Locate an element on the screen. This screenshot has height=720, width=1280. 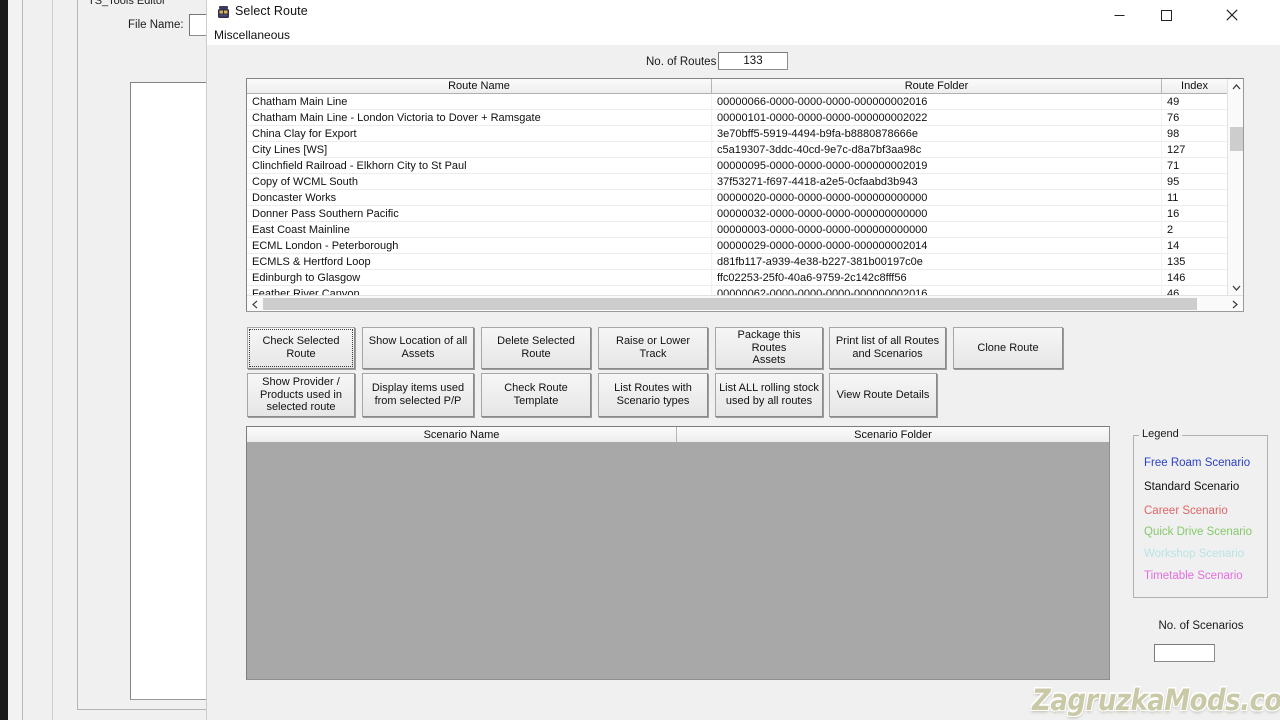
clone-route-button: Clone Route is located at coordinates (1008, 348).